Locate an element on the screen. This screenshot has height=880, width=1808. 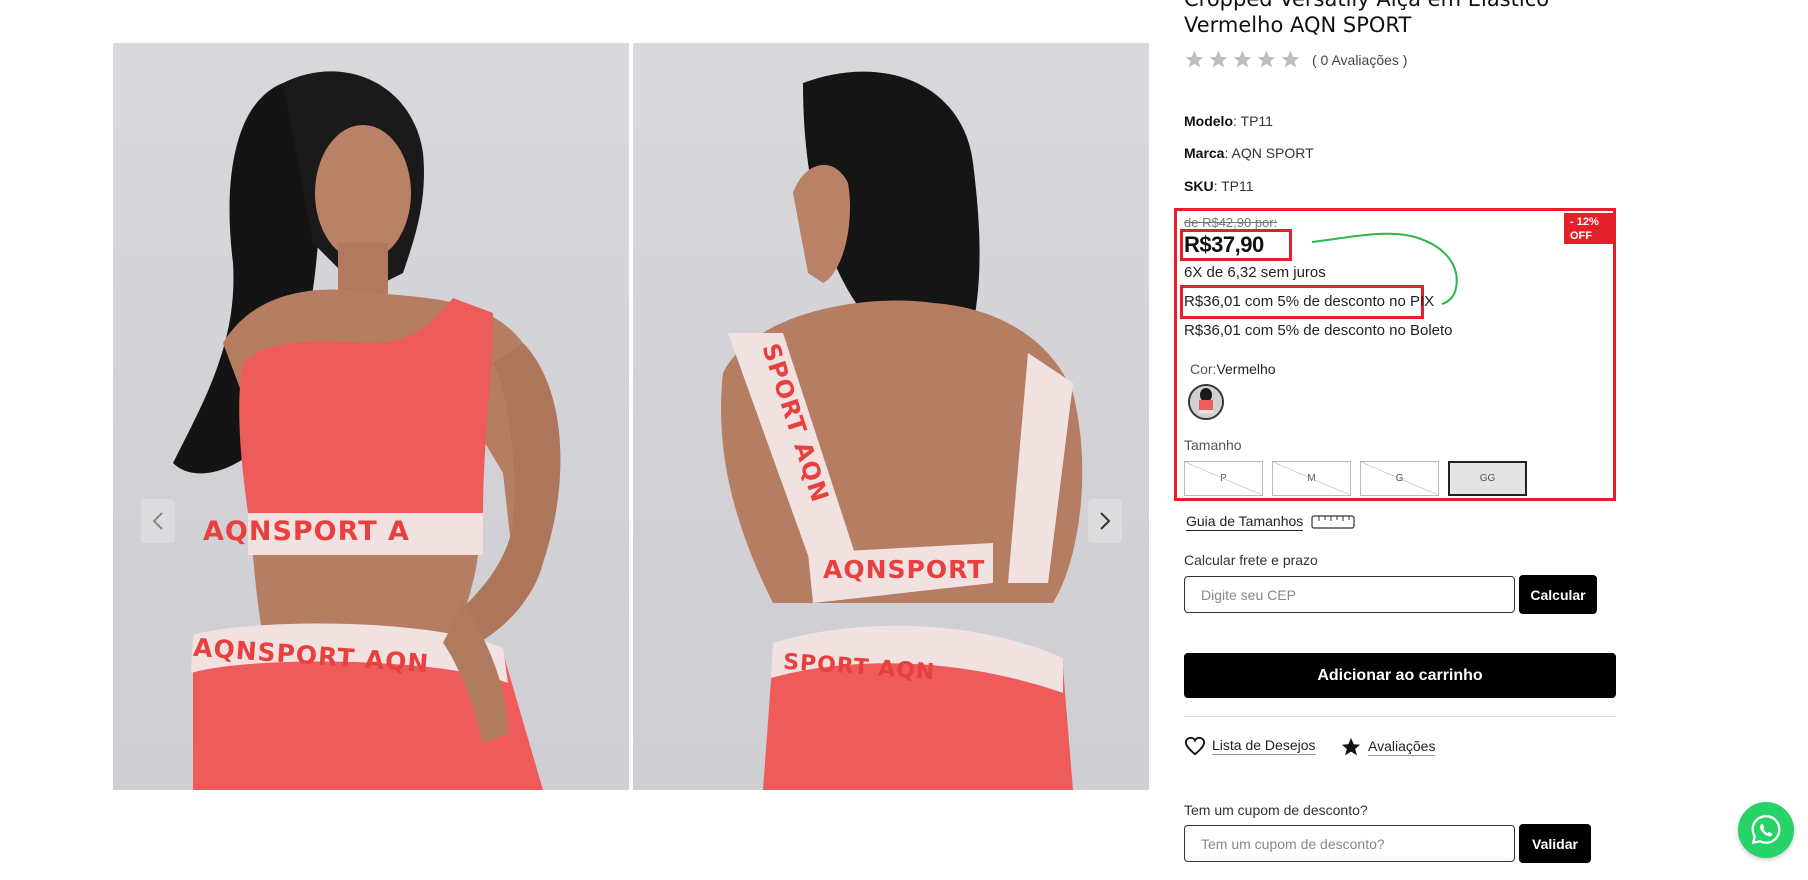
swatch-thumbnail is located at coordinates (1206, 402).